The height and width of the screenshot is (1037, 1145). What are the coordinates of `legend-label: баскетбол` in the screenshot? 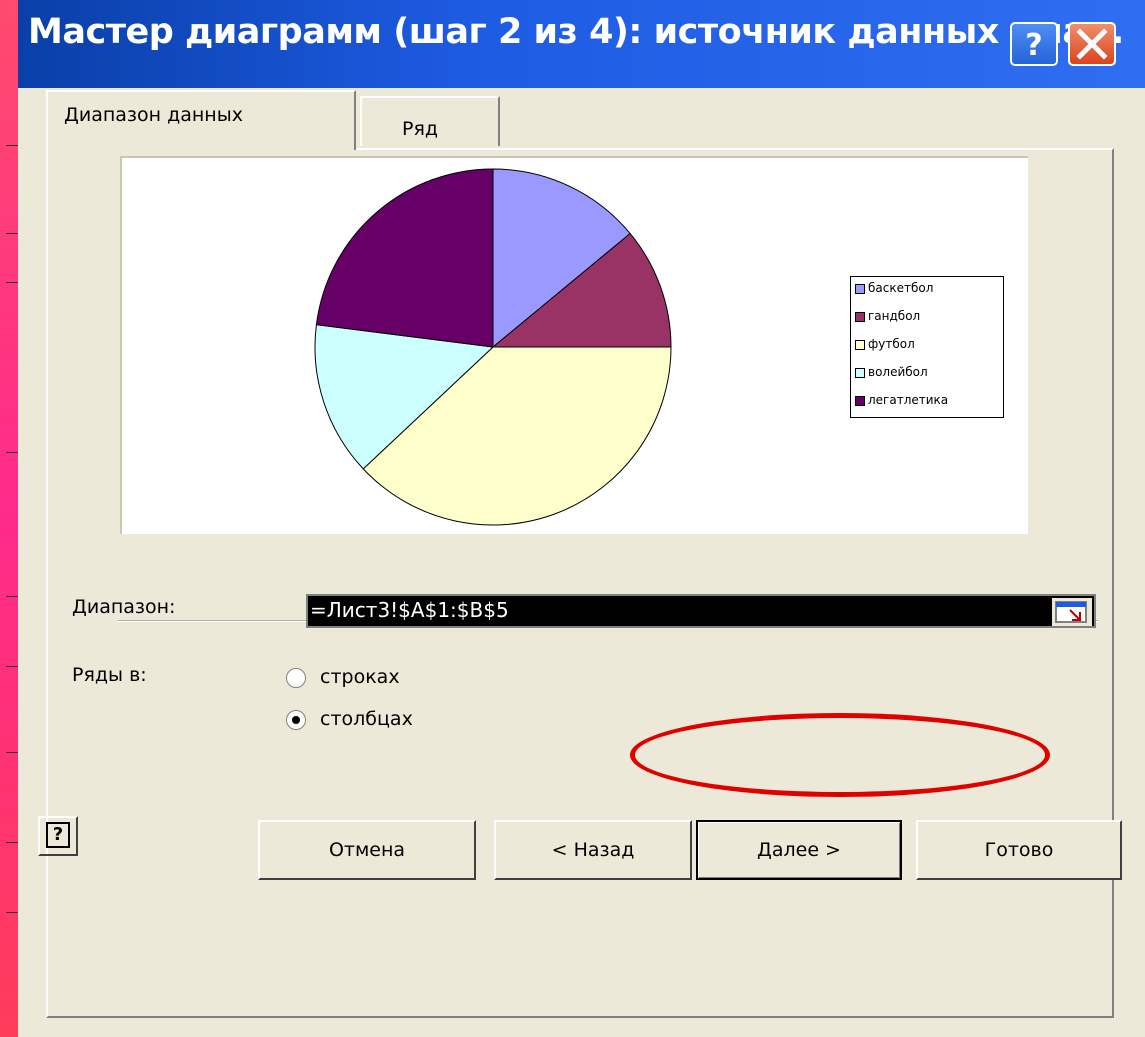 It's located at (901, 288).